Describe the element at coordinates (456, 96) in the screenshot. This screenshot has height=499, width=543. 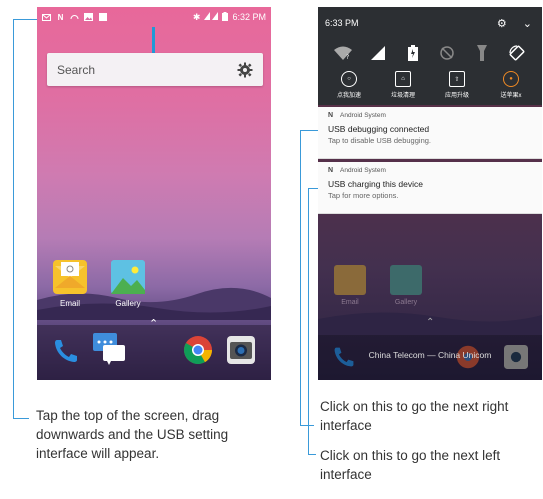
I see `qs-tile-label: 应用升级` at that location.